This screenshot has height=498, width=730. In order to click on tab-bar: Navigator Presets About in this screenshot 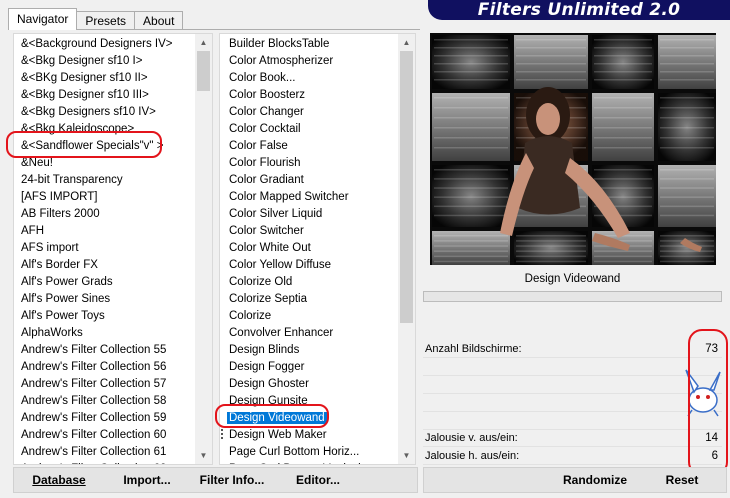, I will do `click(96, 19)`.